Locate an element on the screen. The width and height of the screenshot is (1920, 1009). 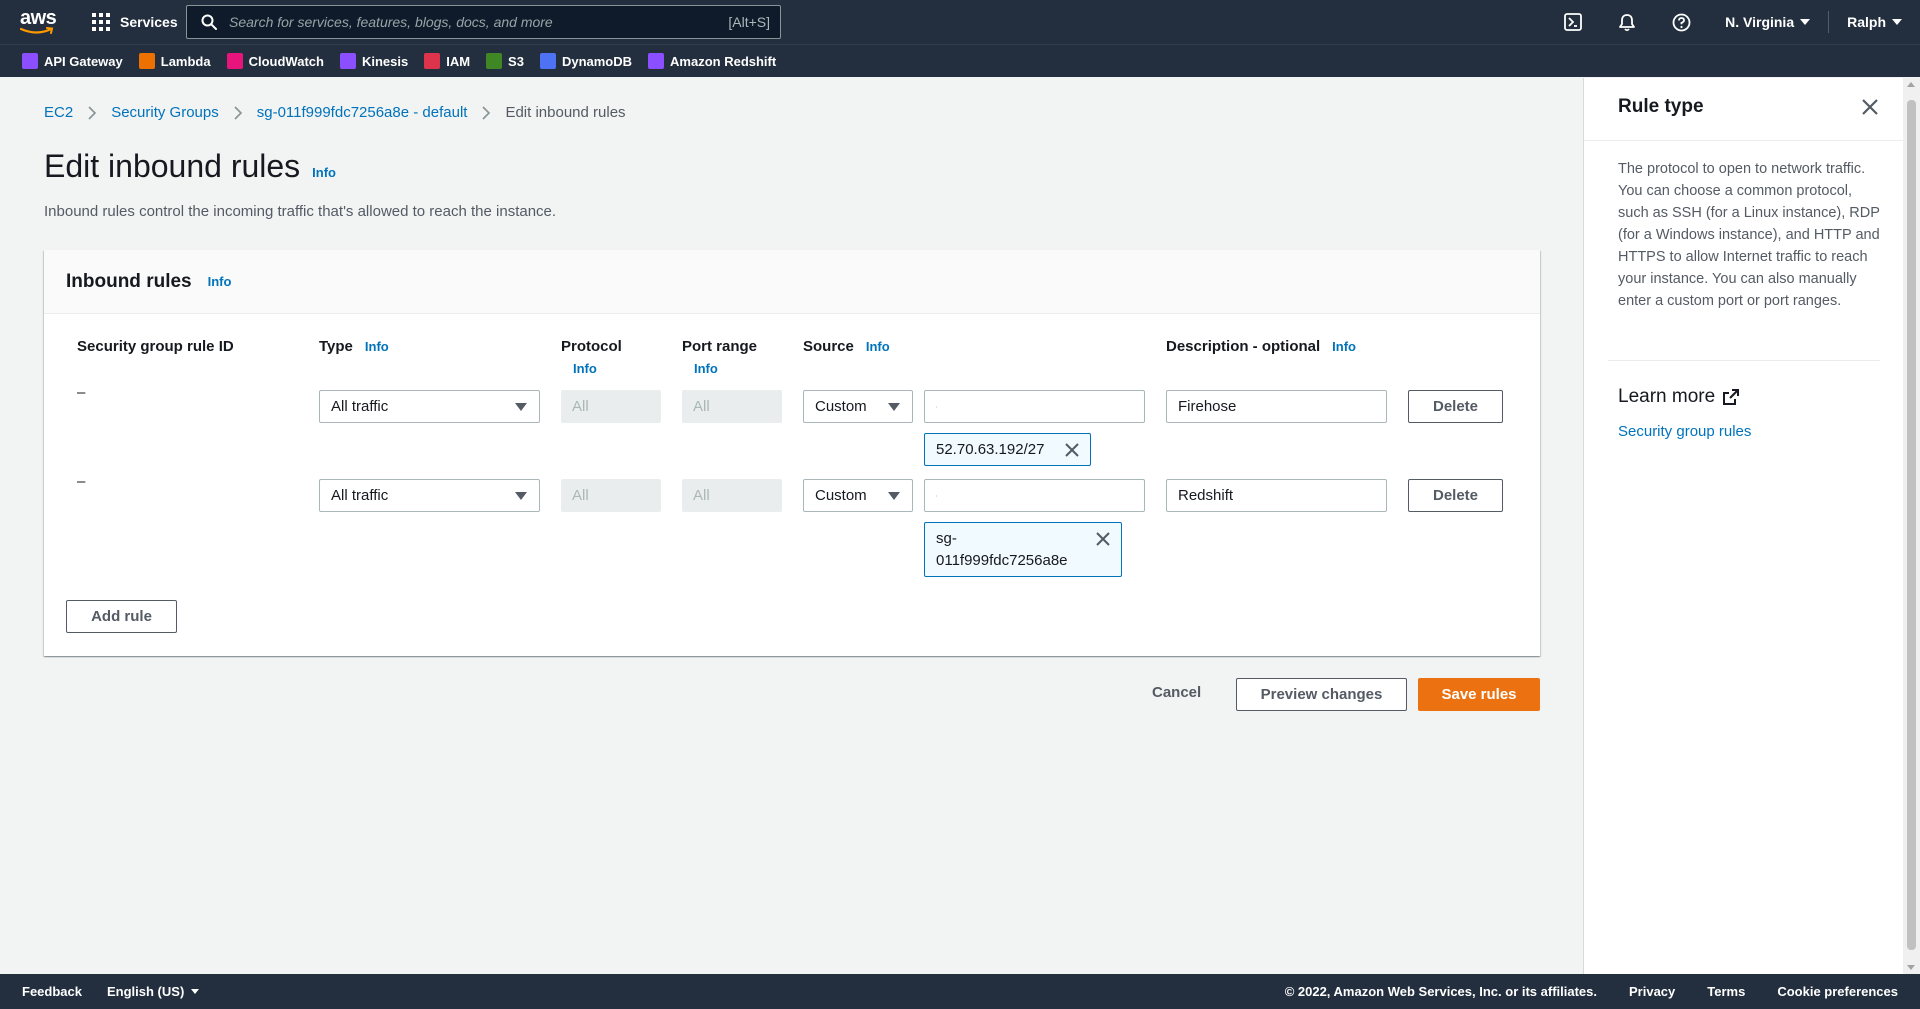
language-label: English (US) is located at coordinates (146, 991).